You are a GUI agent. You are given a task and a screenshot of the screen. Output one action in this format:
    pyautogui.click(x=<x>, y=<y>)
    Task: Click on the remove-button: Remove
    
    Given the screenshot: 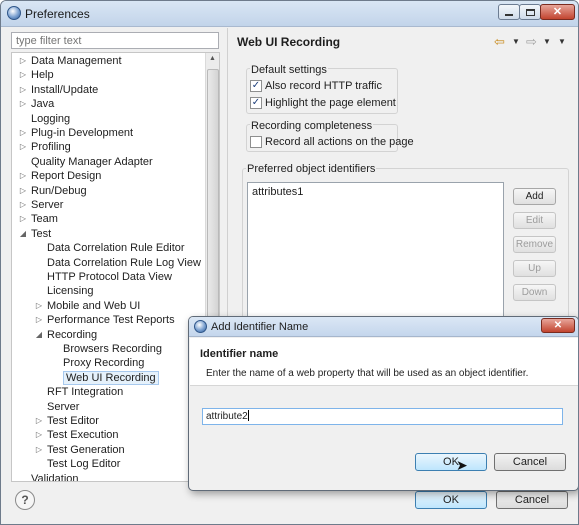 What is the action you would take?
    pyautogui.click(x=534, y=244)
    